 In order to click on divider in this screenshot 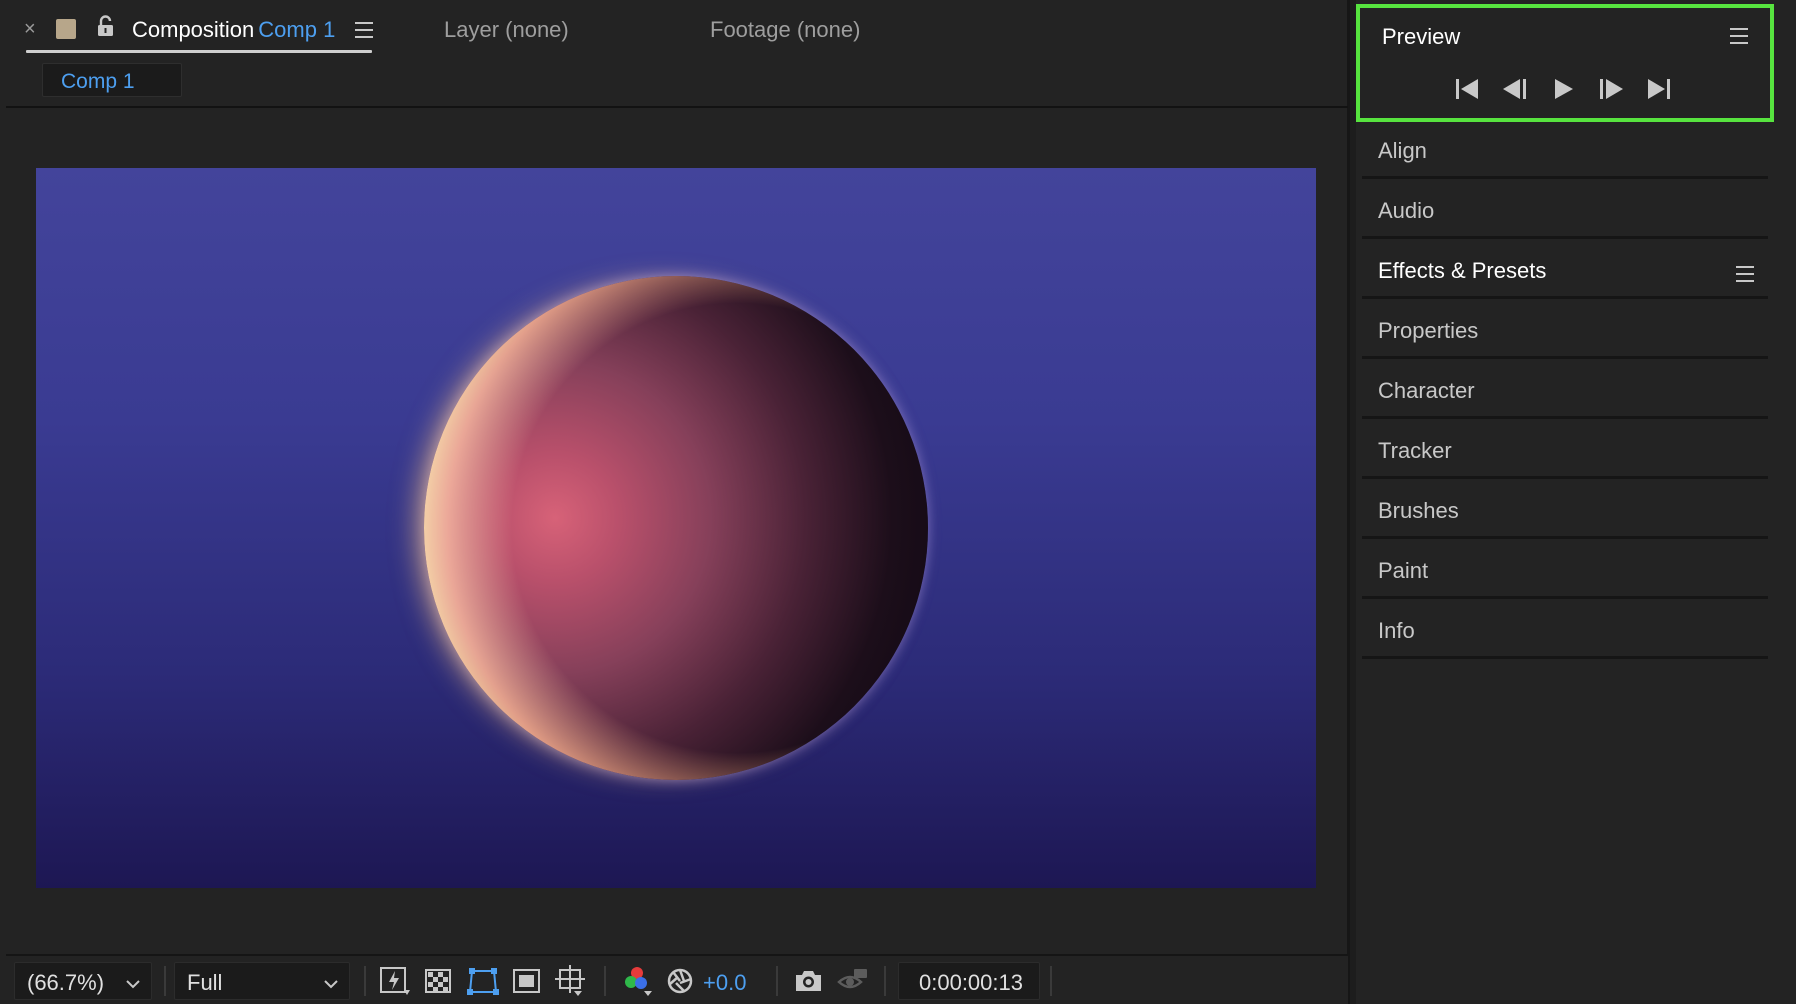, I will do `click(677, 107)`.